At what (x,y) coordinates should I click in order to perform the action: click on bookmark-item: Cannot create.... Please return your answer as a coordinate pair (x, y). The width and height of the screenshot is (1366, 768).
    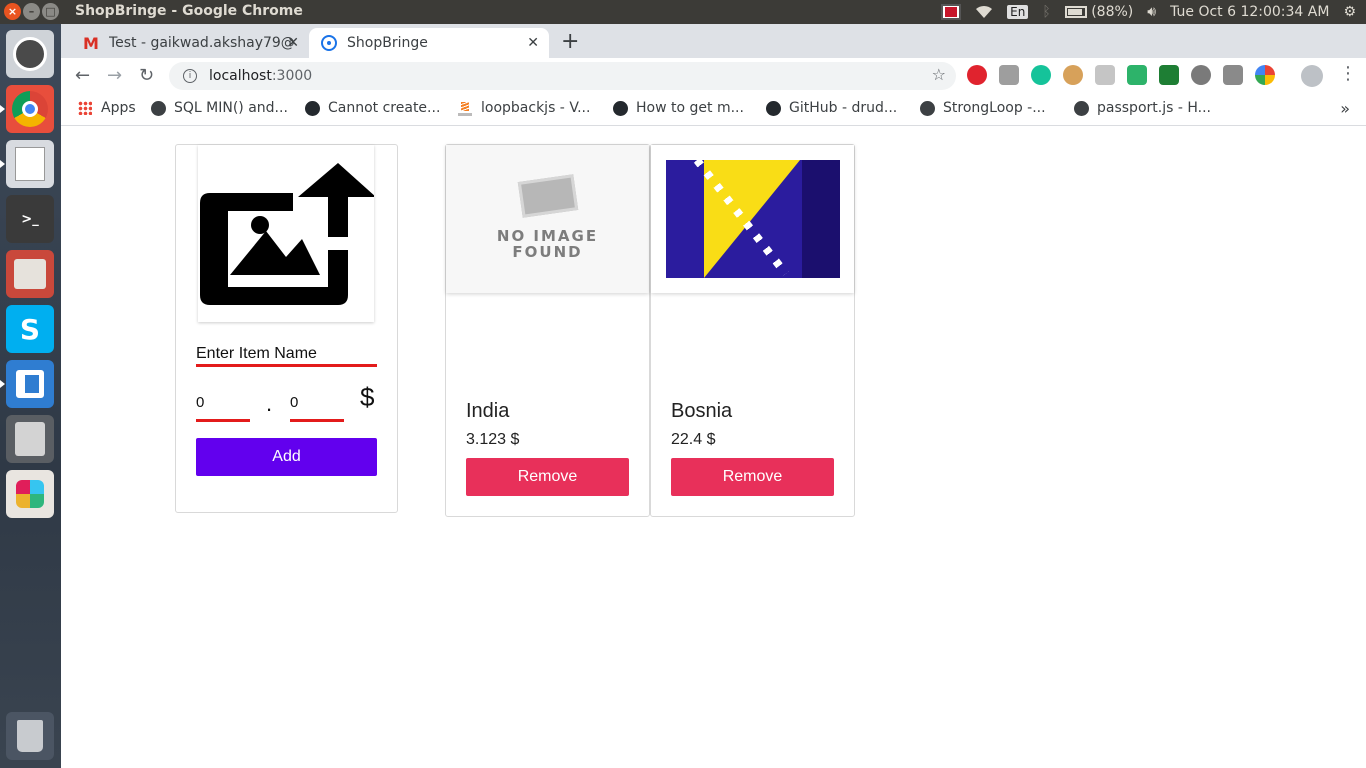
    Looking at the image, I should click on (372, 108).